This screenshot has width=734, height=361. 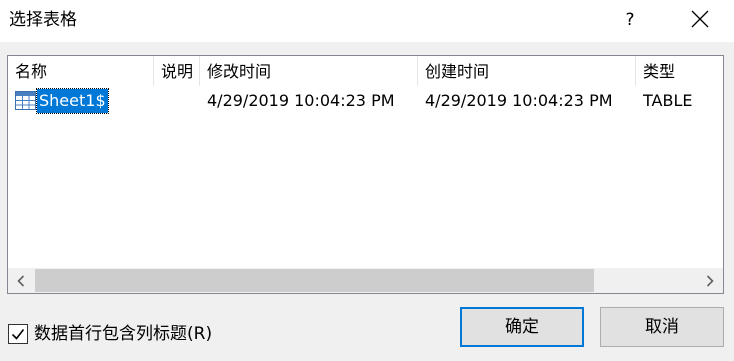 I want to click on checkmark-icon, so click(x=18, y=334).